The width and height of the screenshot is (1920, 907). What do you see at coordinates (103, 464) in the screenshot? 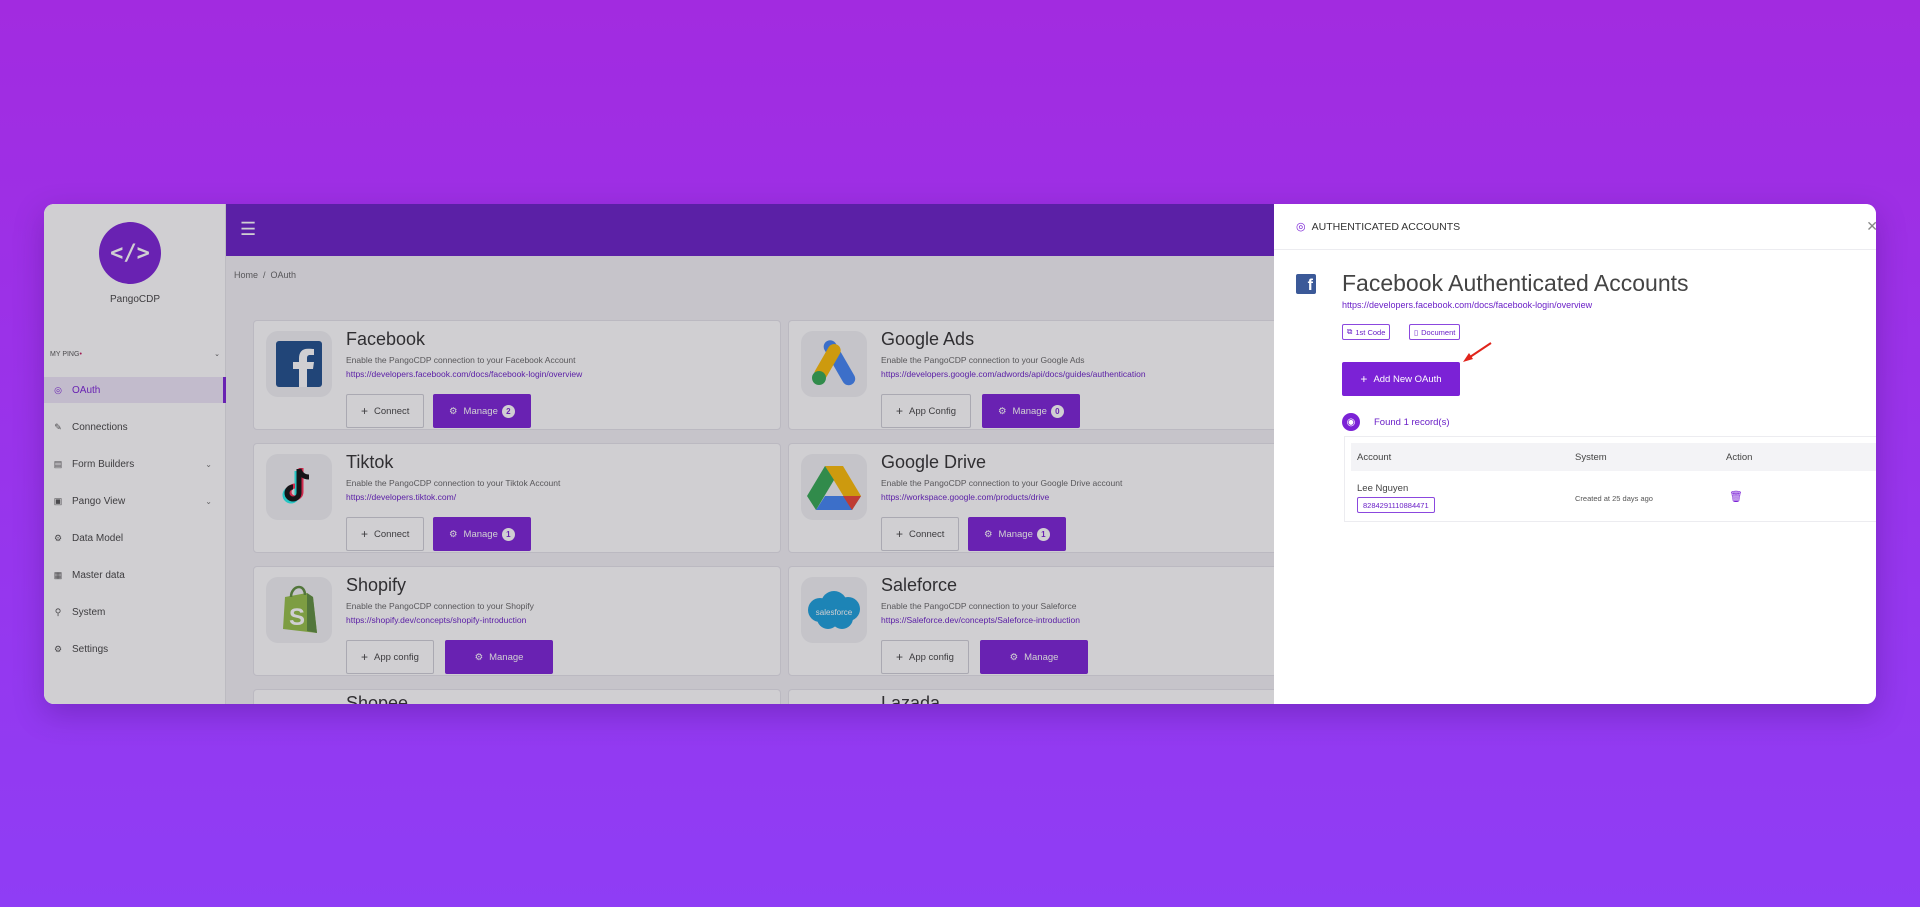
I see `sidebar-item-label: Form Builders` at bounding box center [103, 464].